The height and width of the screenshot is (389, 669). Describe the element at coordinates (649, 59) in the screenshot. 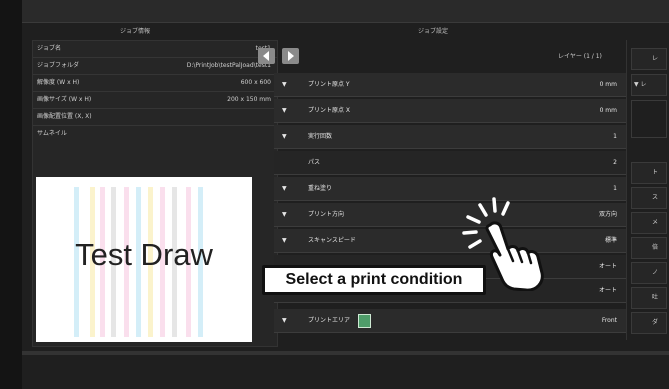

I see `right-panel-row: レ` at that location.